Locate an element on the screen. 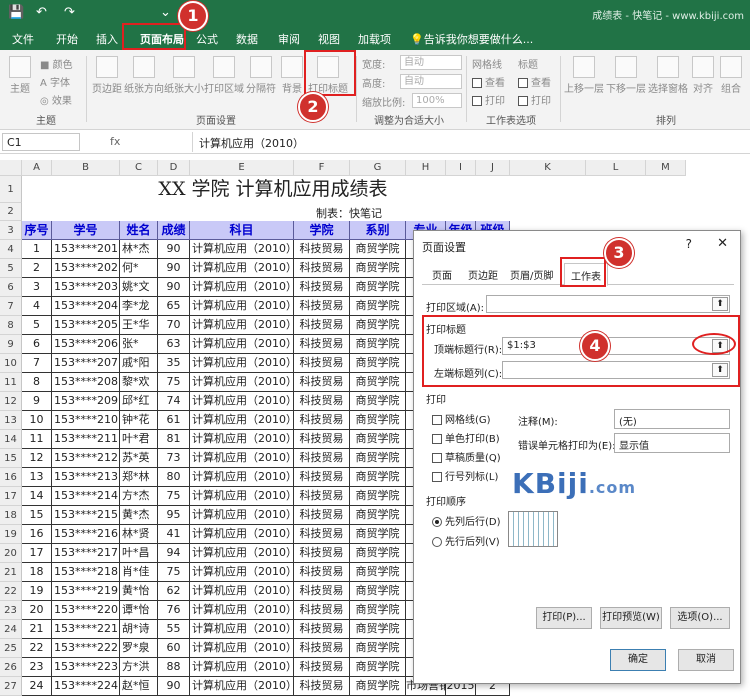  table-cell: 林*贤 is located at coordinates (139, 534).